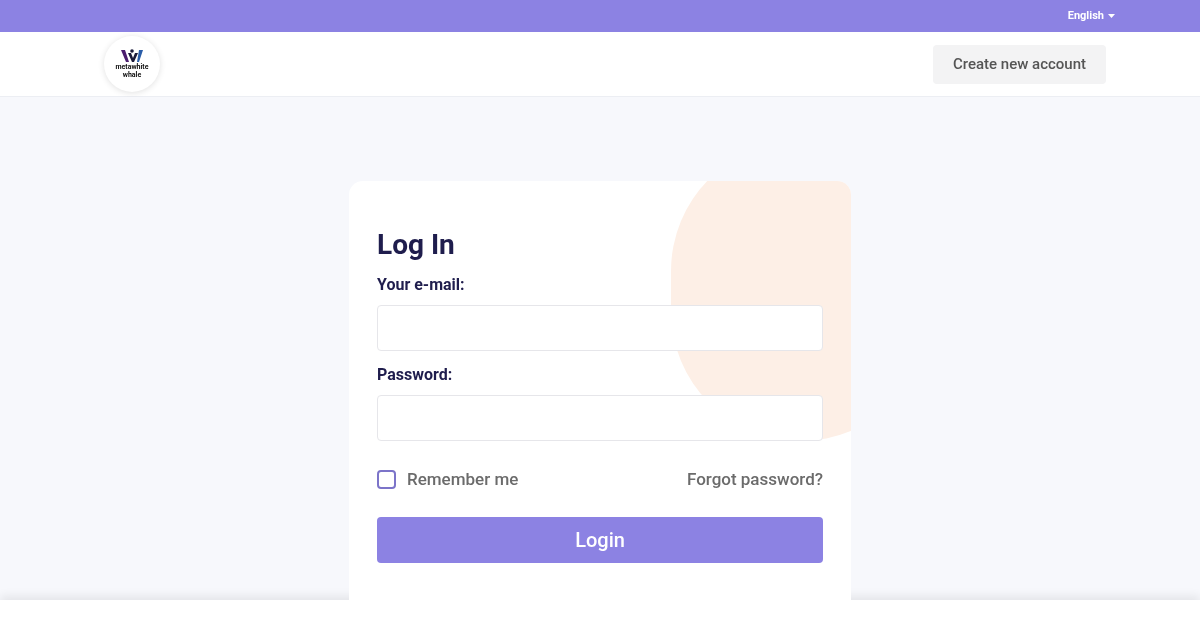 Image resolution: width=1200 pixels, height=630 pixels. What do you see at coordinates (386, 480) in the screenshot?
I see `checkbox` at bounding box center [386, 480].